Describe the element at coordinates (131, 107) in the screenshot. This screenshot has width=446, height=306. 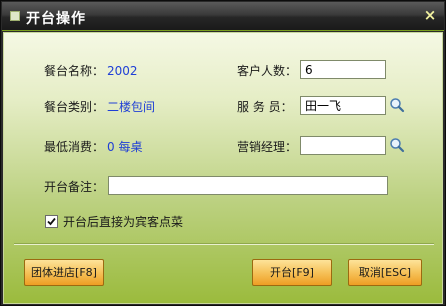
I see `table-type-value: 二楼包间` at that location.